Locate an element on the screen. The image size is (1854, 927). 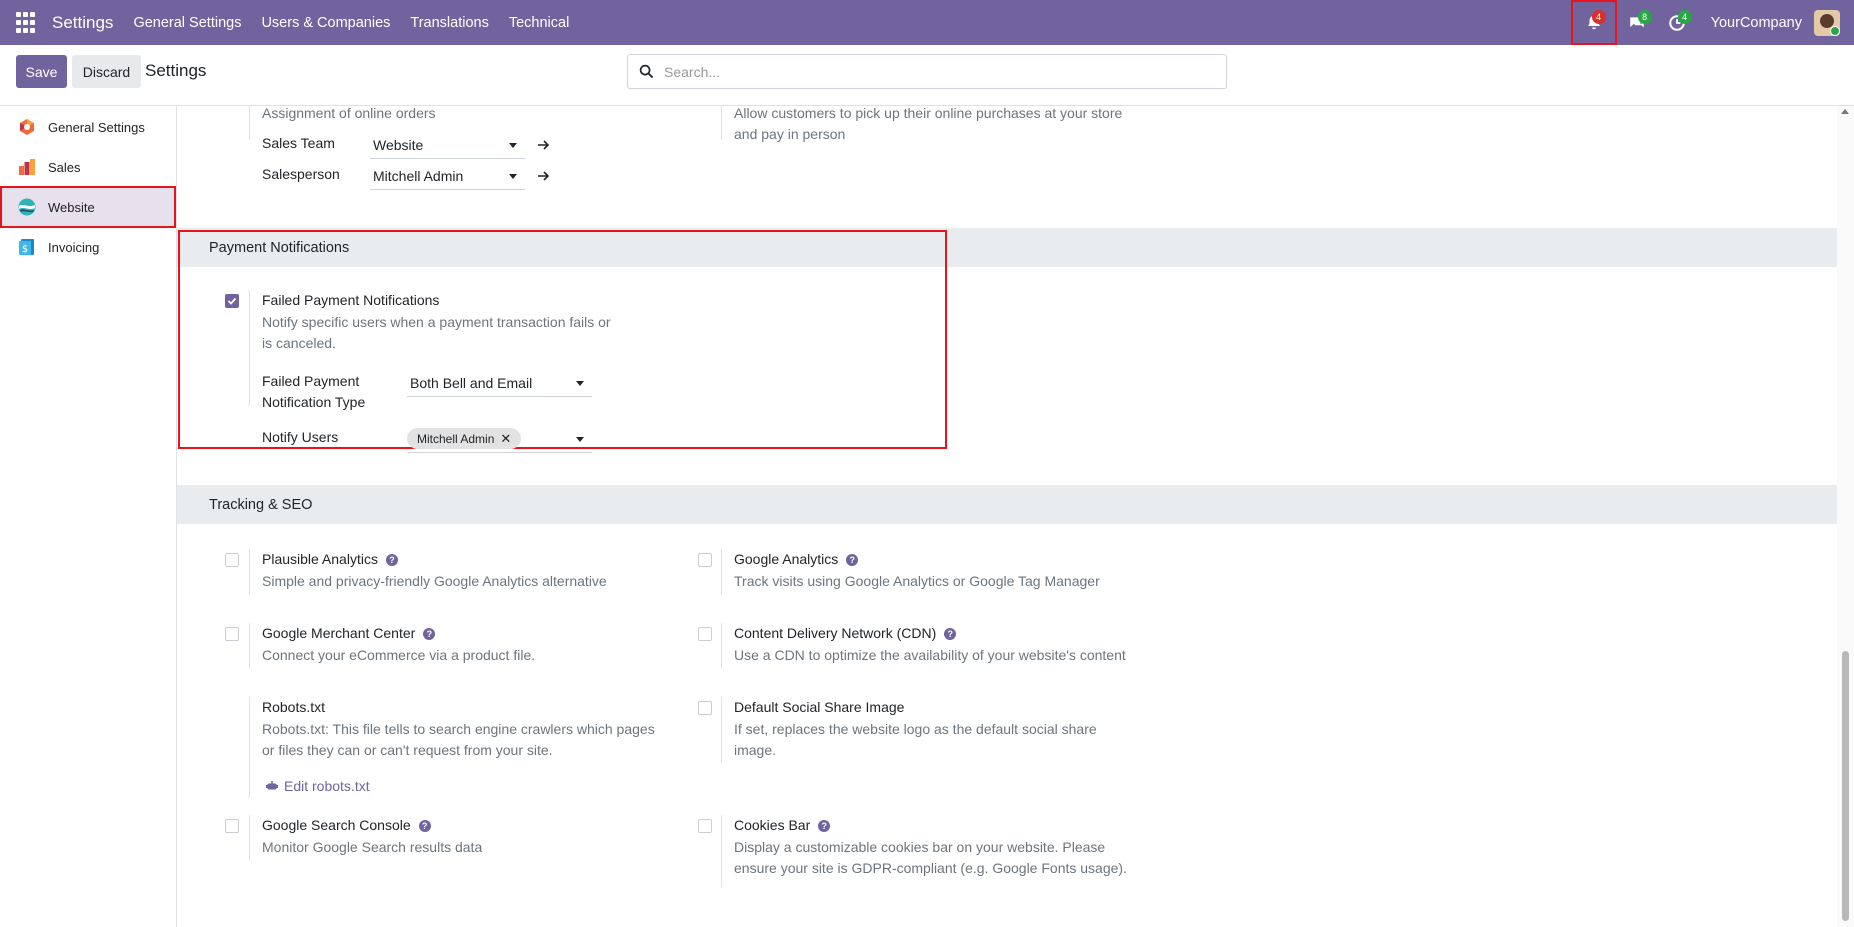
remove-tag-icon: ✕ is located at coordinates (505, 439).